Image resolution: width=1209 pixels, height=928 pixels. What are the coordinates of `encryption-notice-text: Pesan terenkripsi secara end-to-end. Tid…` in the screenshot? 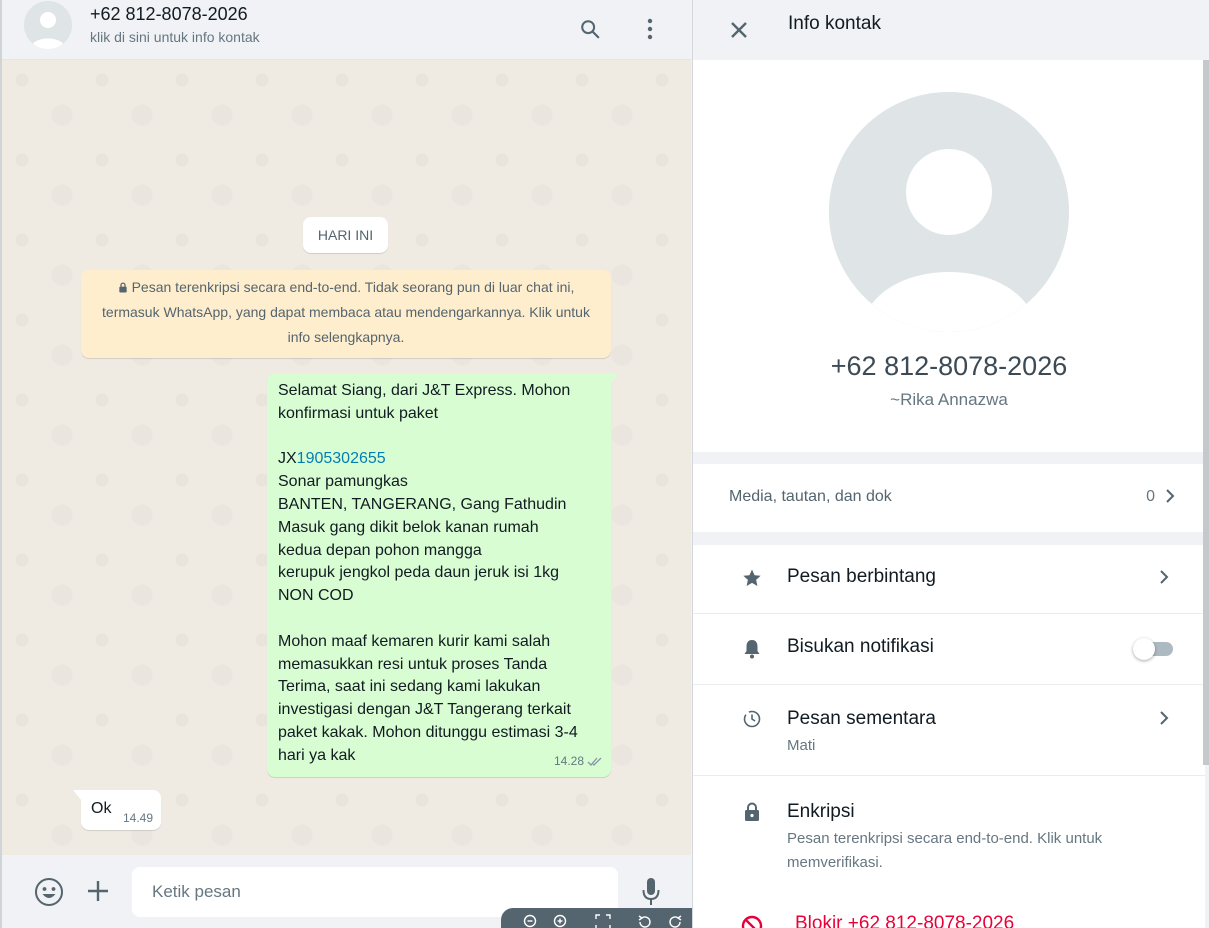 It's located at (346, 312).